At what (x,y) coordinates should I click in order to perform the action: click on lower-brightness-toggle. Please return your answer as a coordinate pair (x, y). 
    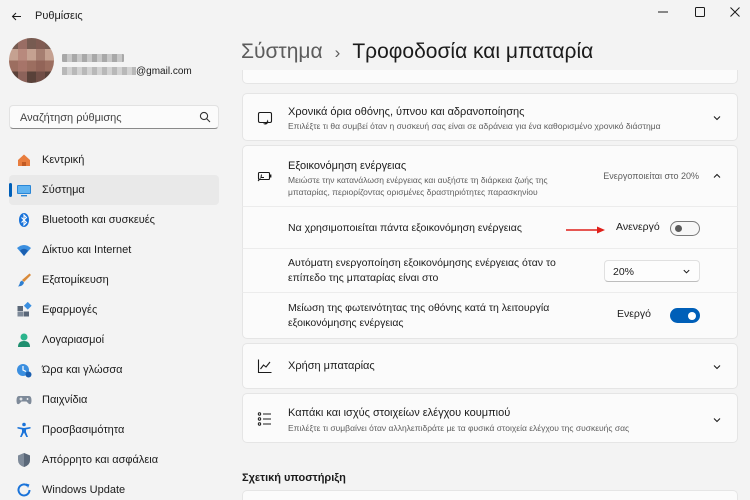
    Looking at the image, I should click on (685, 315).